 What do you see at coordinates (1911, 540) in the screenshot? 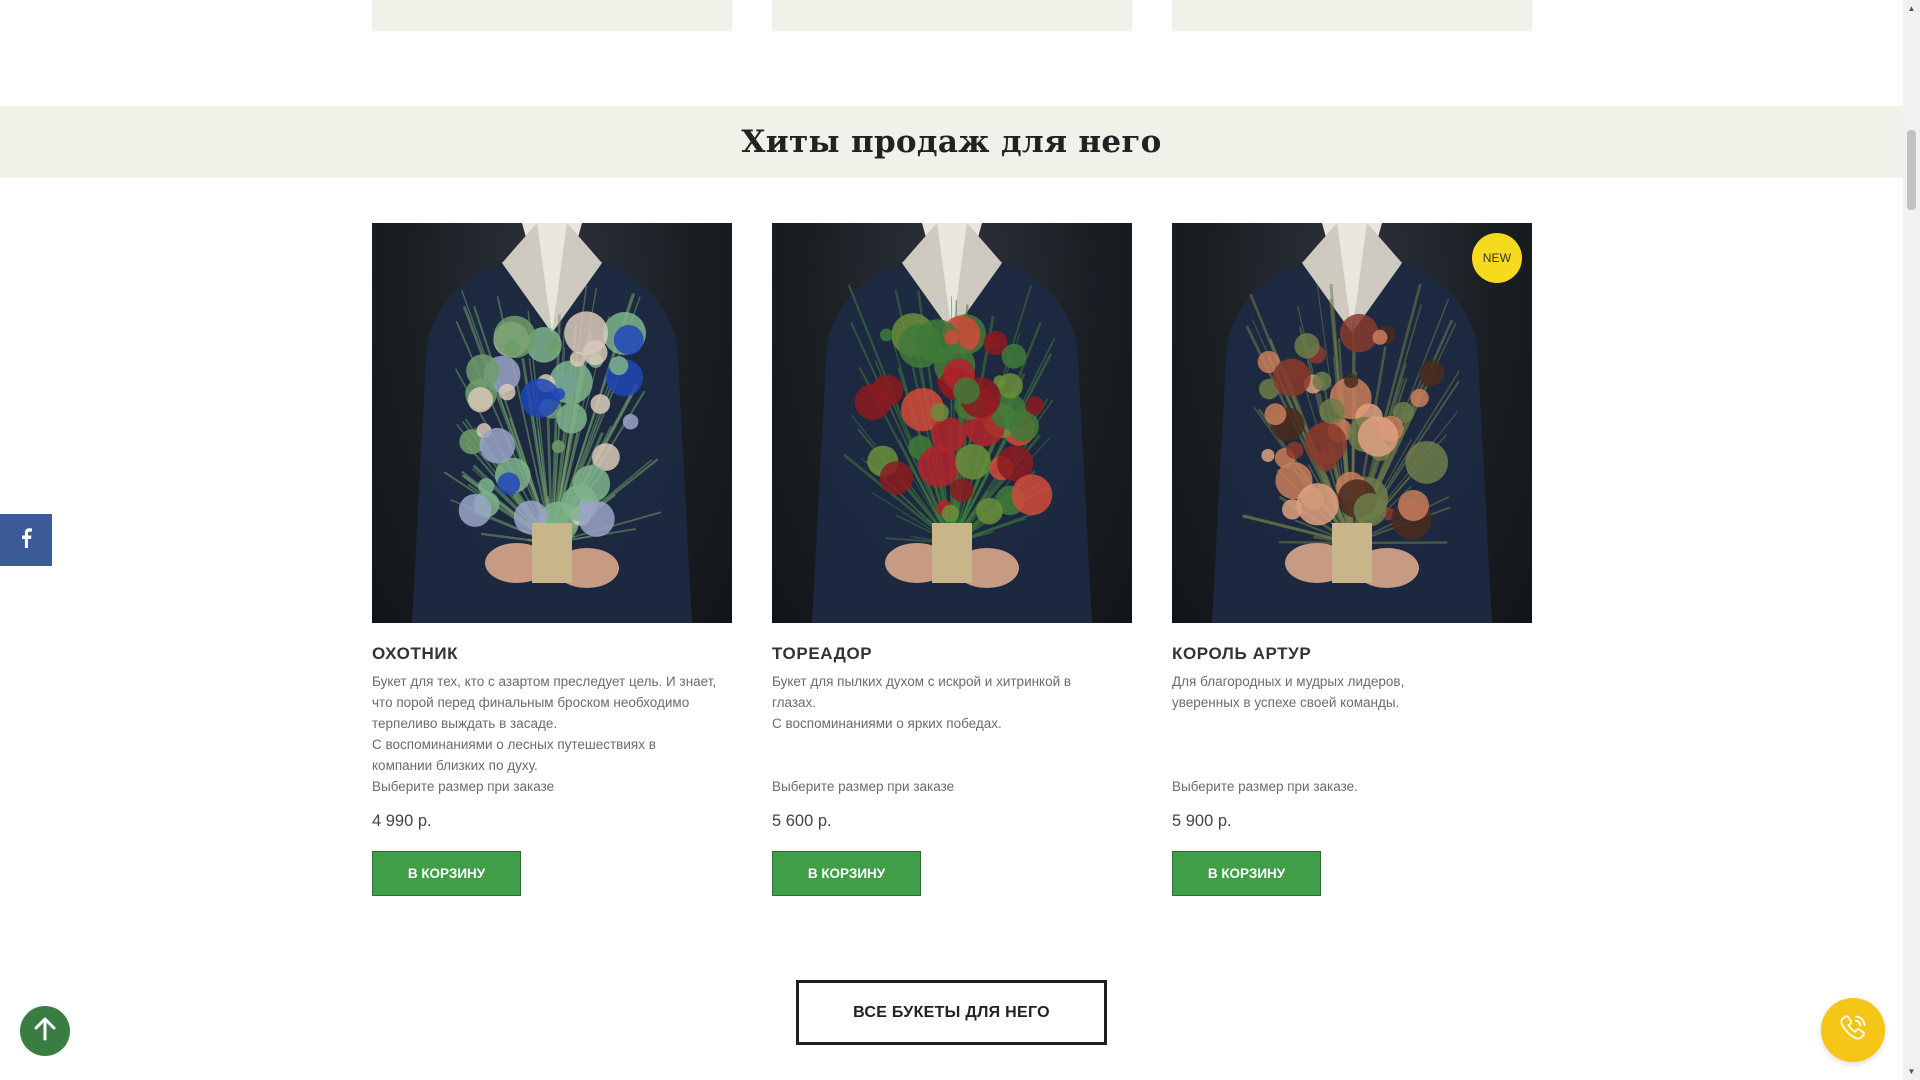
I see `vertical-scrollbar: ▲ ▼` at bounding box center [1911, 540].